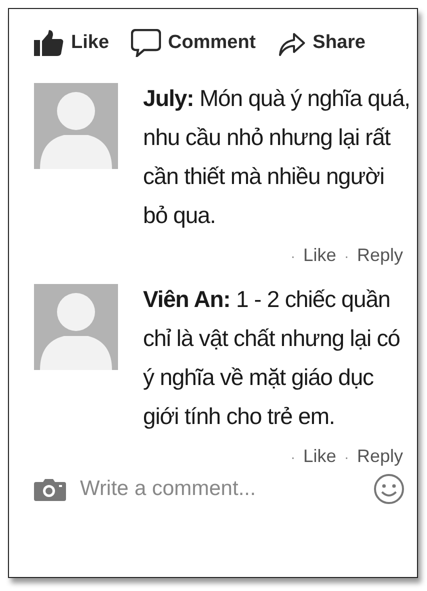 This screenshot has height=591, width=427. Describe the element at coordinates (193, 43) in the screenshot. I see `comment-button: Comment` at that location.